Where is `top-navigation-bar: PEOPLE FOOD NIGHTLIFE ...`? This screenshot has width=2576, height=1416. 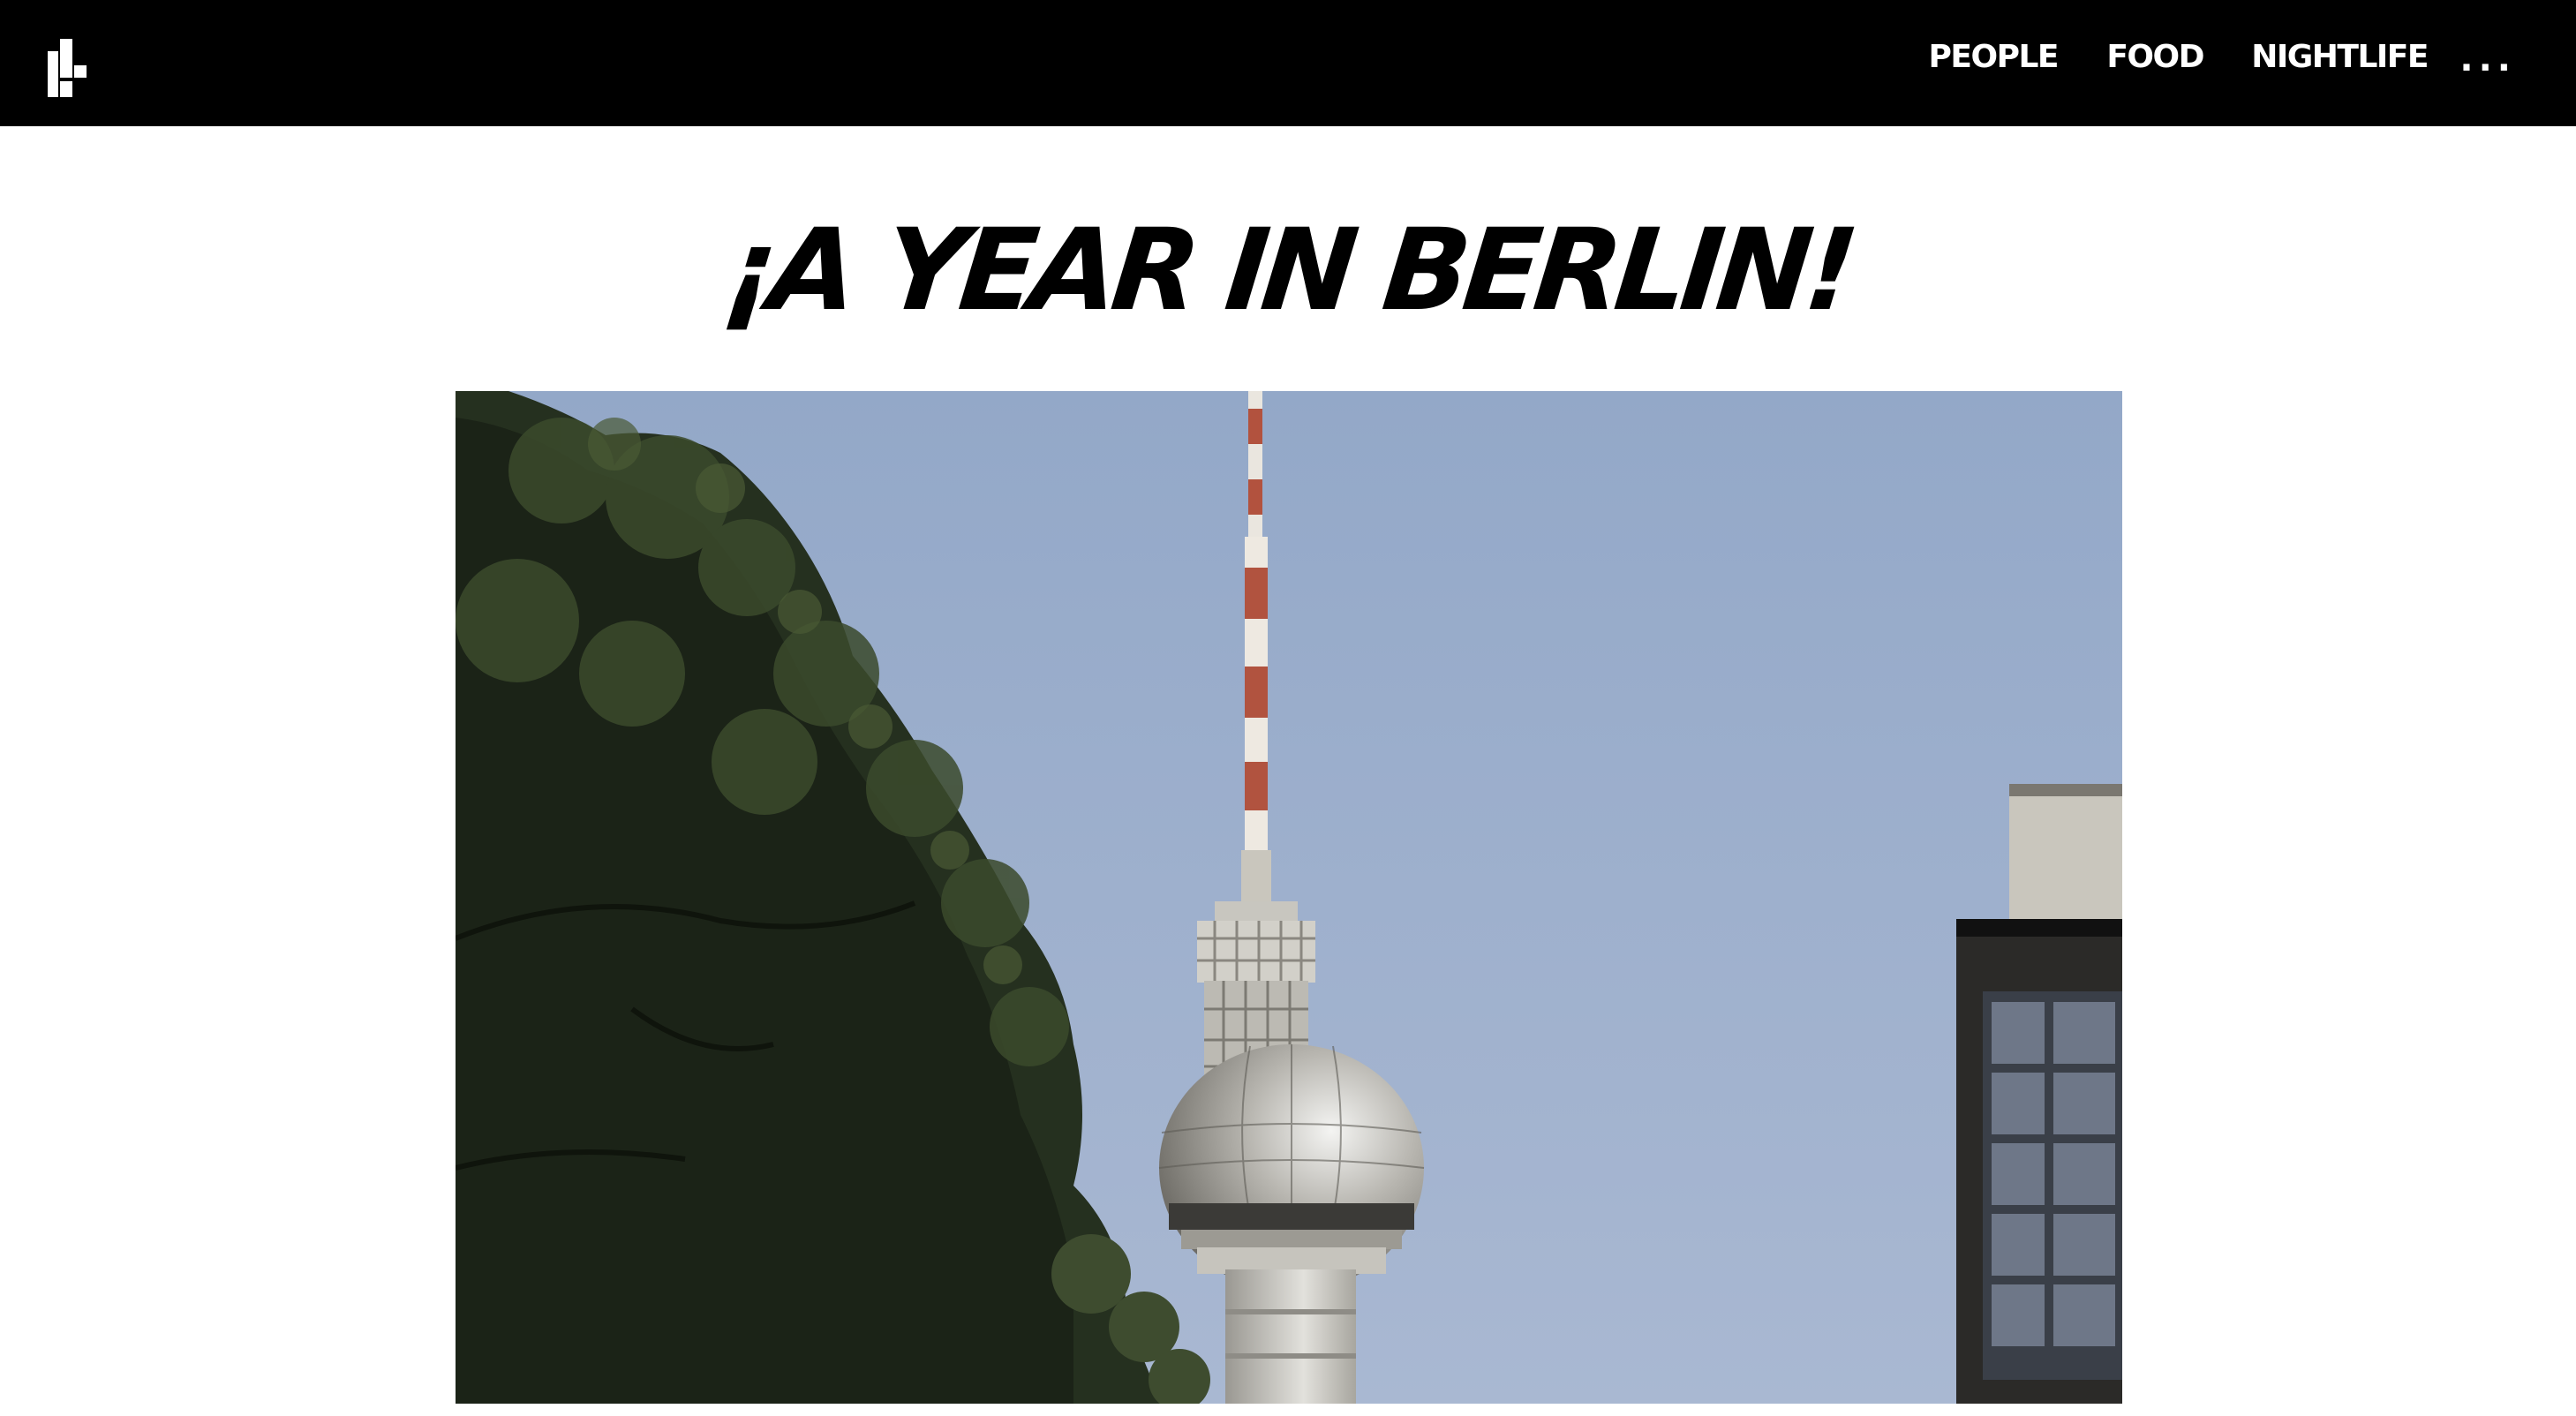 top-navigation-bar: PEOPLE FOOD NIGHTLIFE ... is located at coordinates (1288, 63).